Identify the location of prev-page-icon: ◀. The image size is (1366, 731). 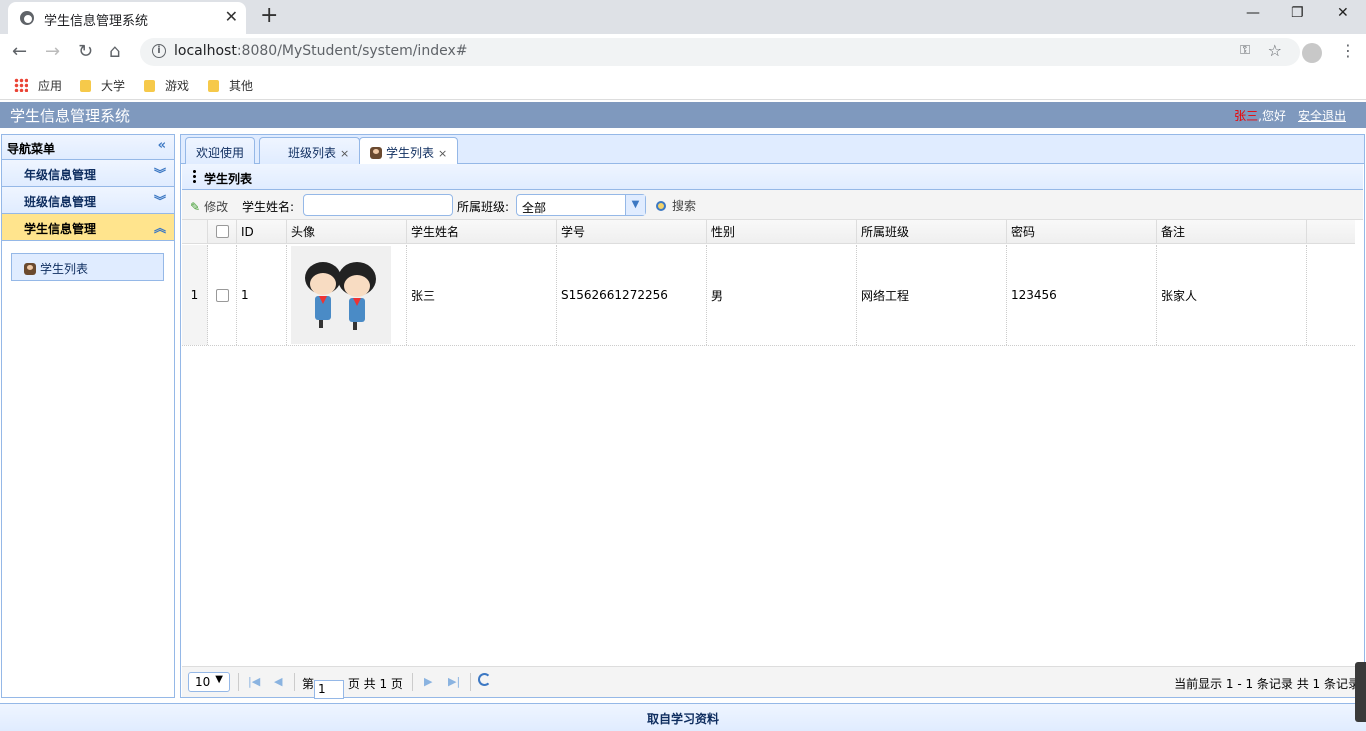
(278, 681).